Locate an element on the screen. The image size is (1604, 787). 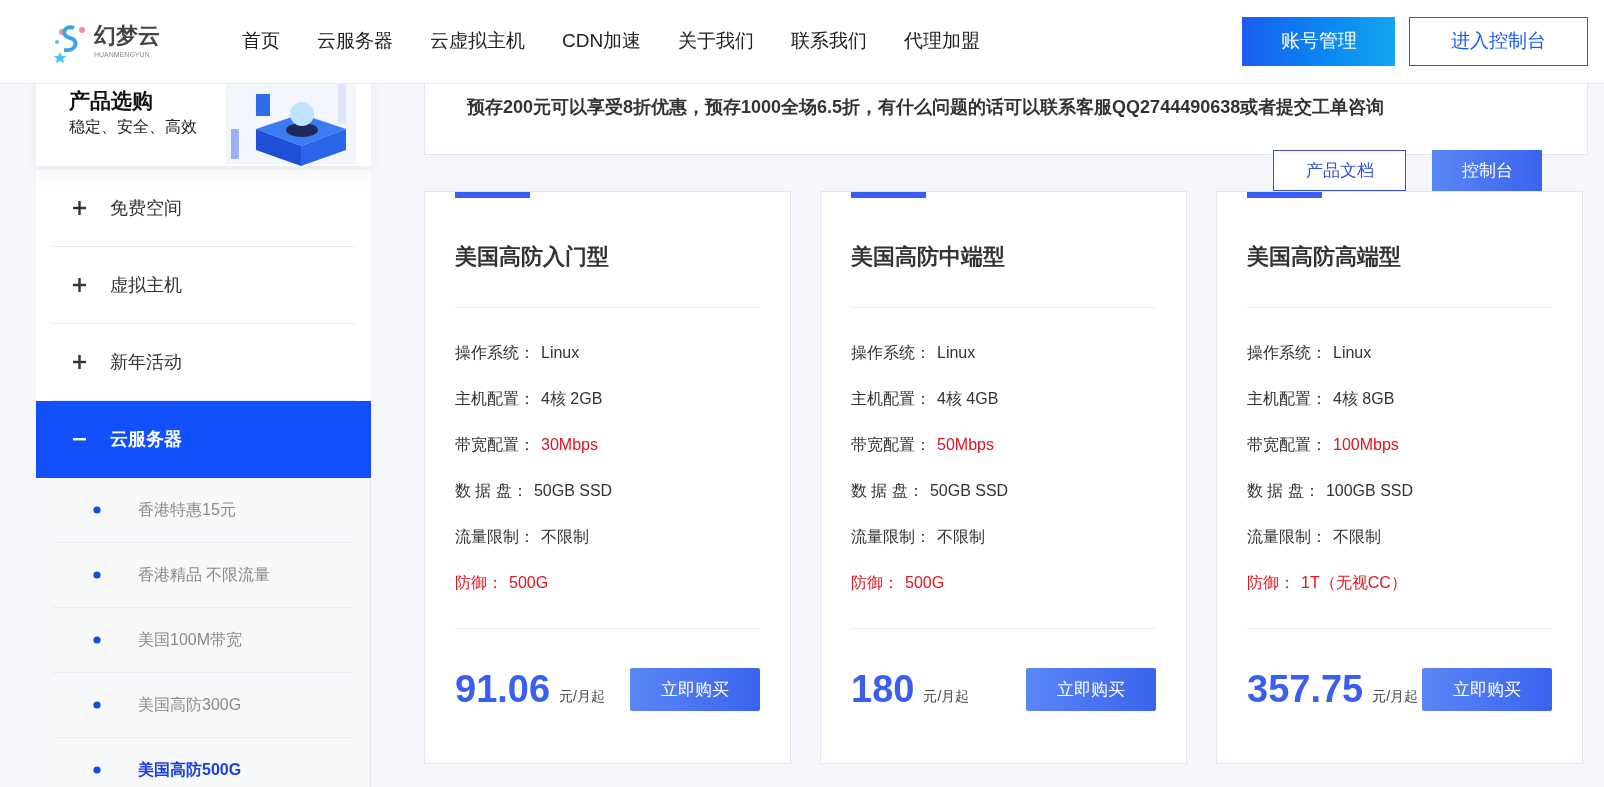
logo-text: 幻梦云 is located at coordinates (127, 36).